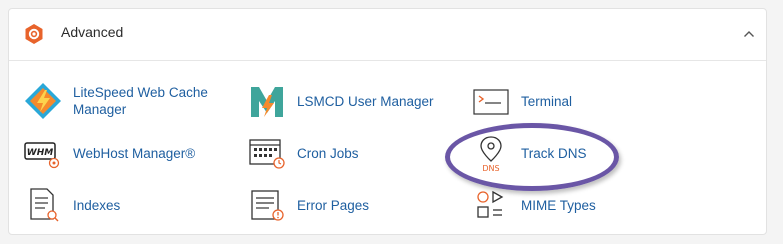 This screenshot has width=783, height=244. Describe the element at coordinates (34, 34) in the screenshot. I see `gear-icon` at that location.